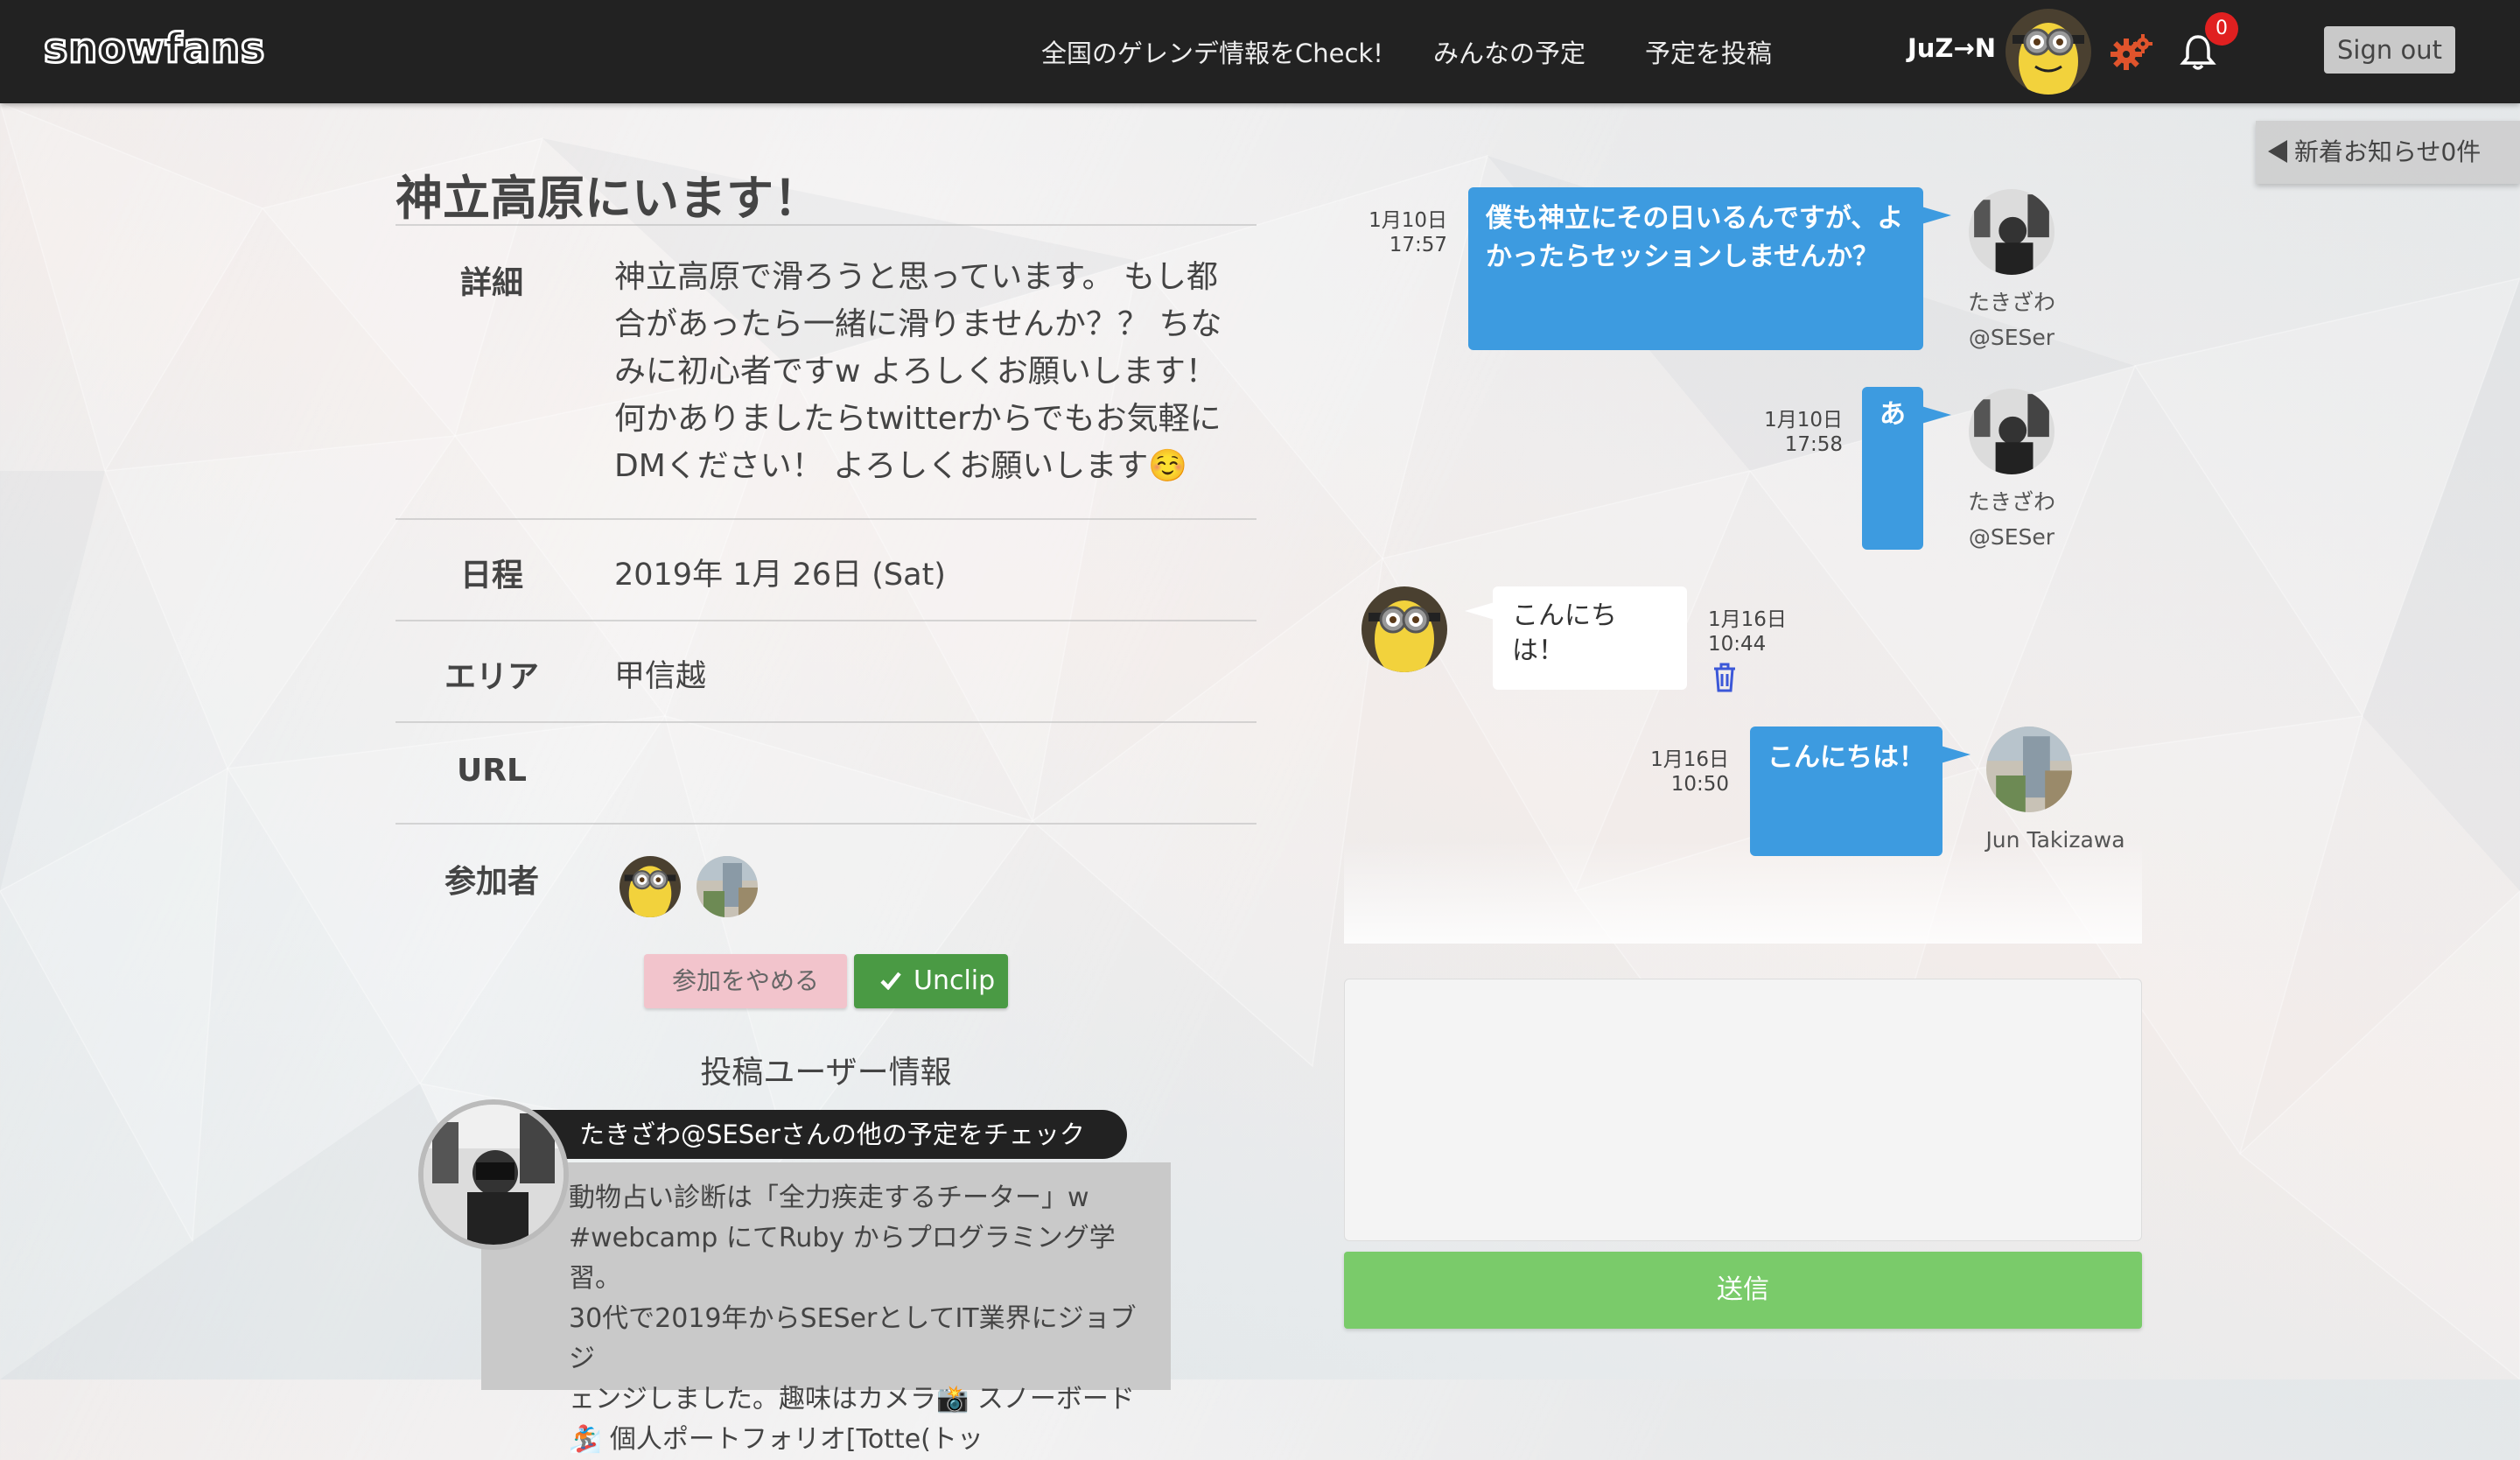  What do you see at coordinates (1695, 268) in the screenshot?
I see `message-bubble: 僕も神立にその日いるんですが、よかったらセッションしませんか？` at bounding box center [1695, 268].